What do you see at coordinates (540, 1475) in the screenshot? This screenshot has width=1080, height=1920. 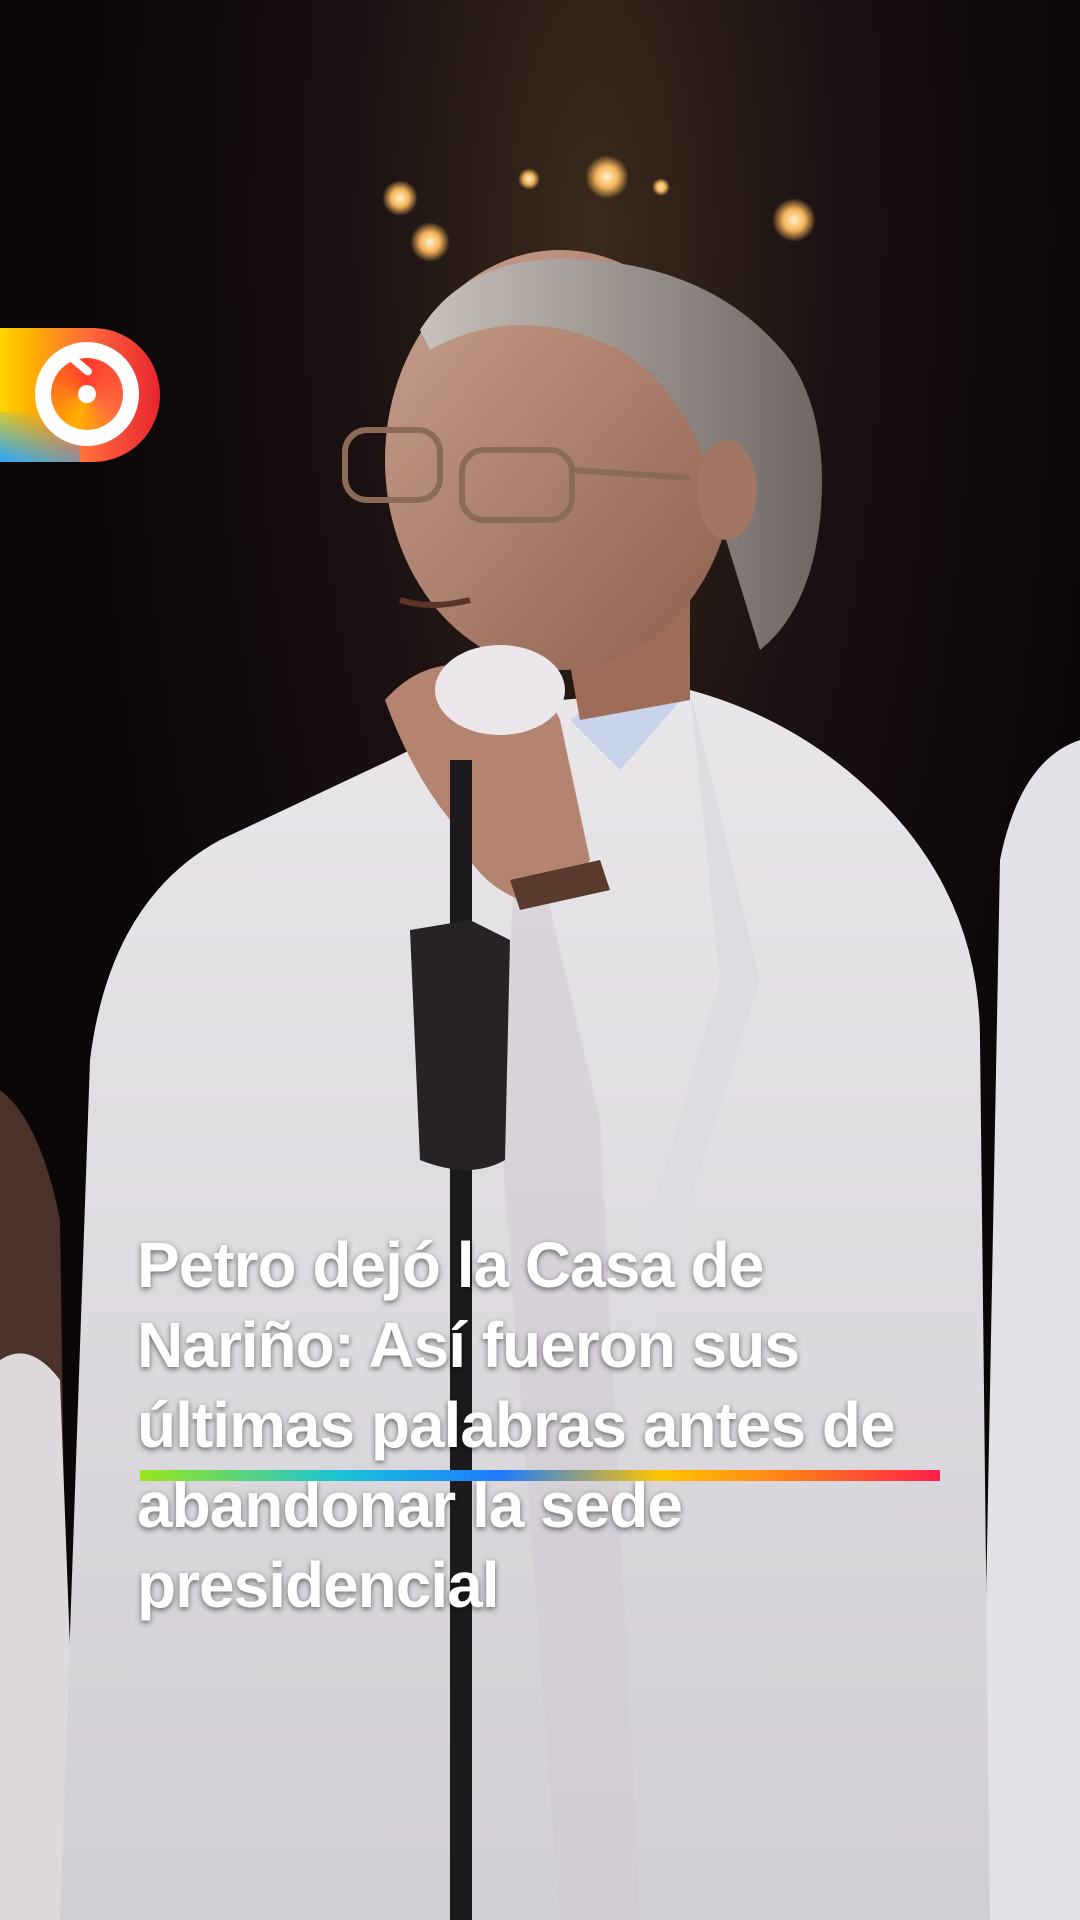 I see `headline-accent-bar` at bounding box center [540, 1475].